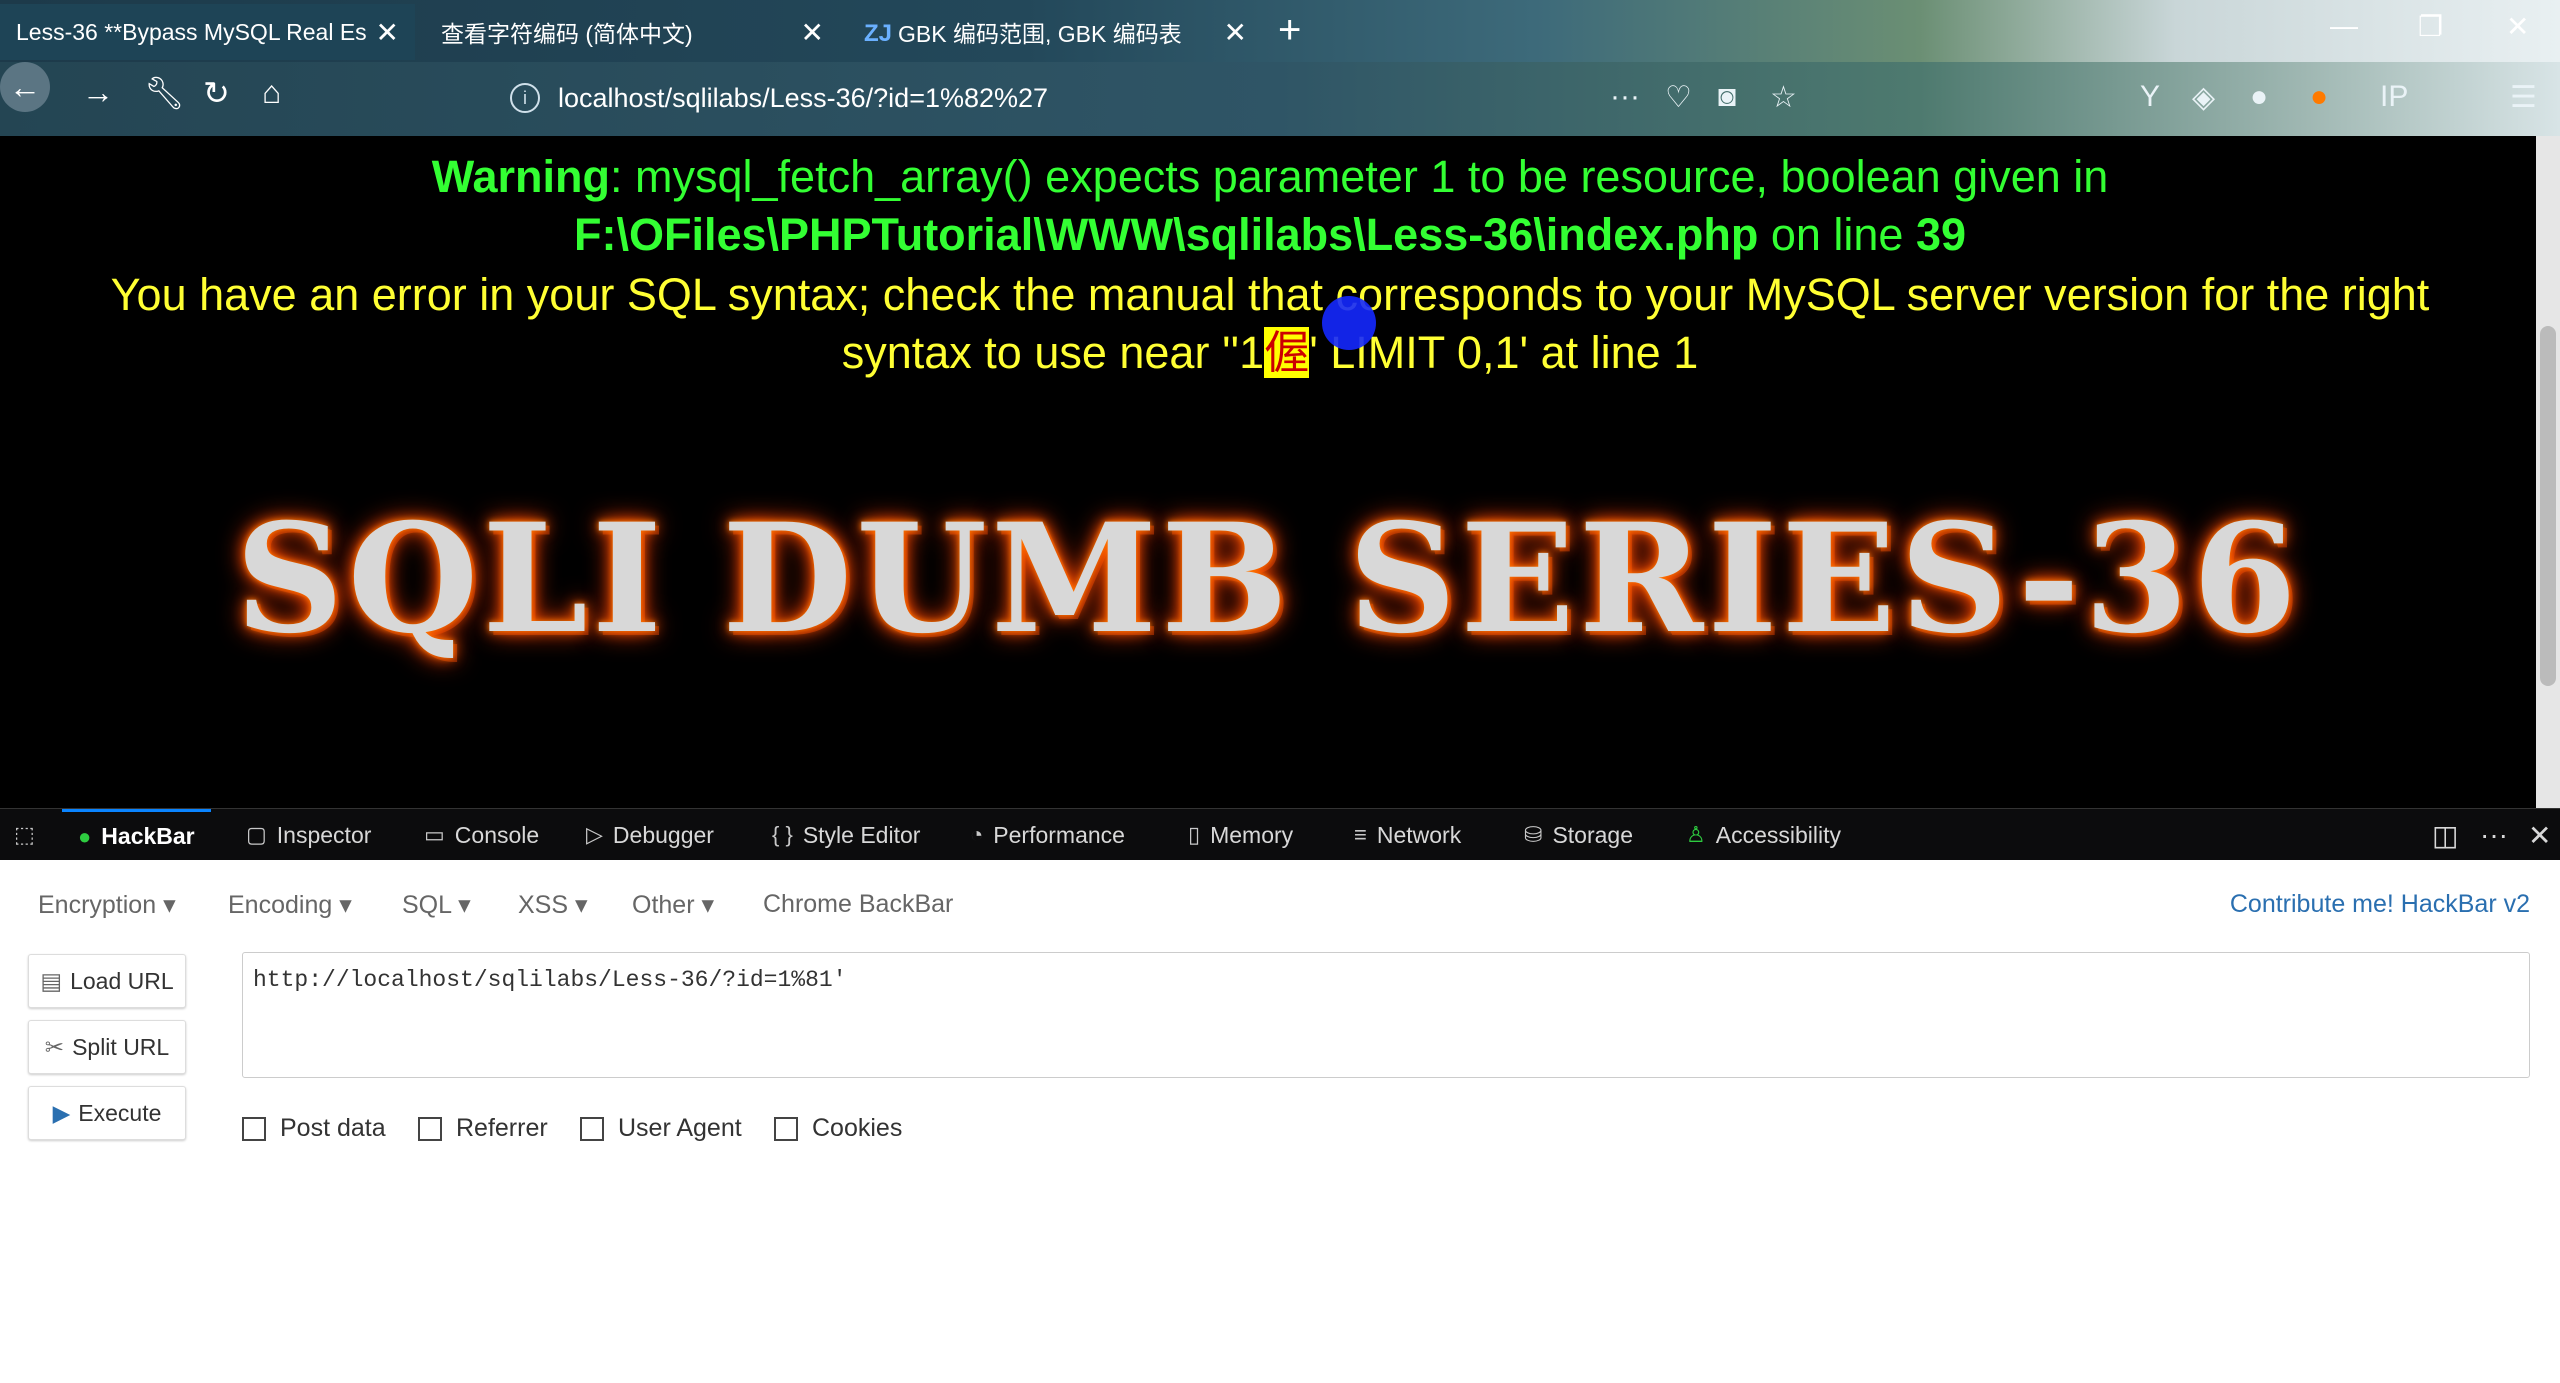  What do you see at coordinates (680, 1128) in the screenshot?
I see `checkbox-label: User Agent` at bounding box center [680, 1128].